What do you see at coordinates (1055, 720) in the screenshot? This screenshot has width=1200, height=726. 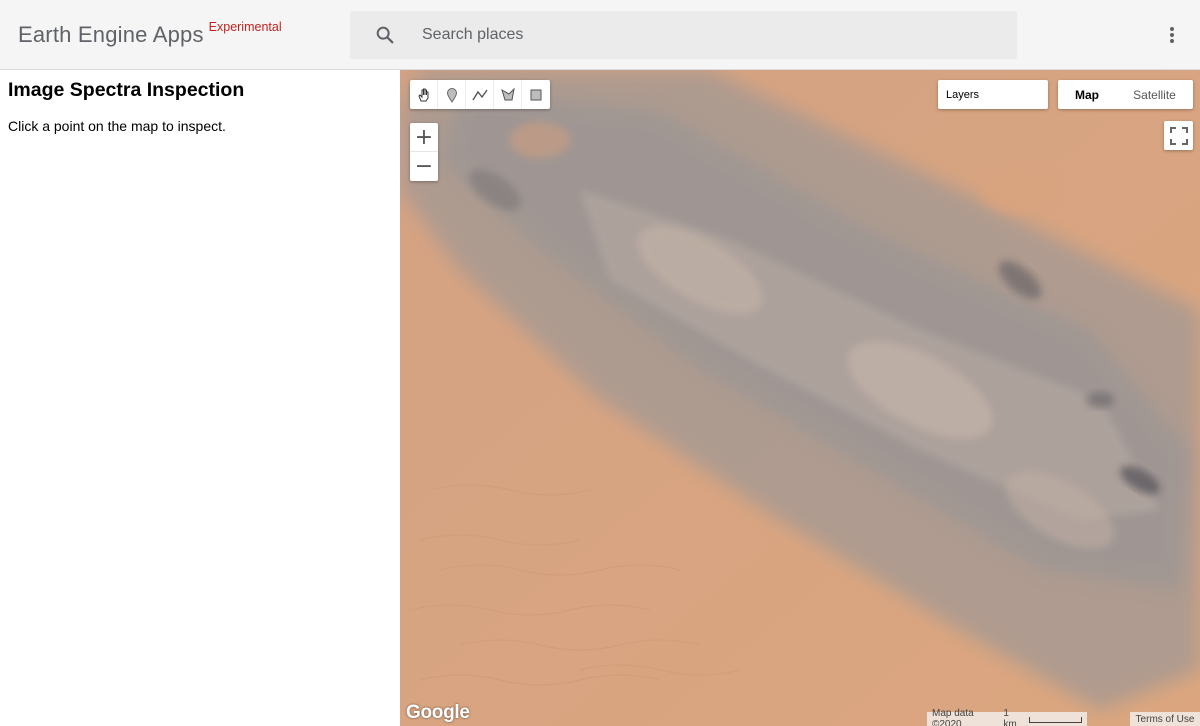 I see `scale-bar` at bounding box center [1055, 720].